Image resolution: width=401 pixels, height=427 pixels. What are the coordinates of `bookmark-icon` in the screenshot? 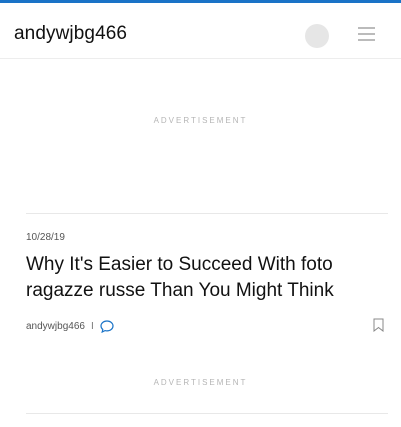 It's located at (378, 325).